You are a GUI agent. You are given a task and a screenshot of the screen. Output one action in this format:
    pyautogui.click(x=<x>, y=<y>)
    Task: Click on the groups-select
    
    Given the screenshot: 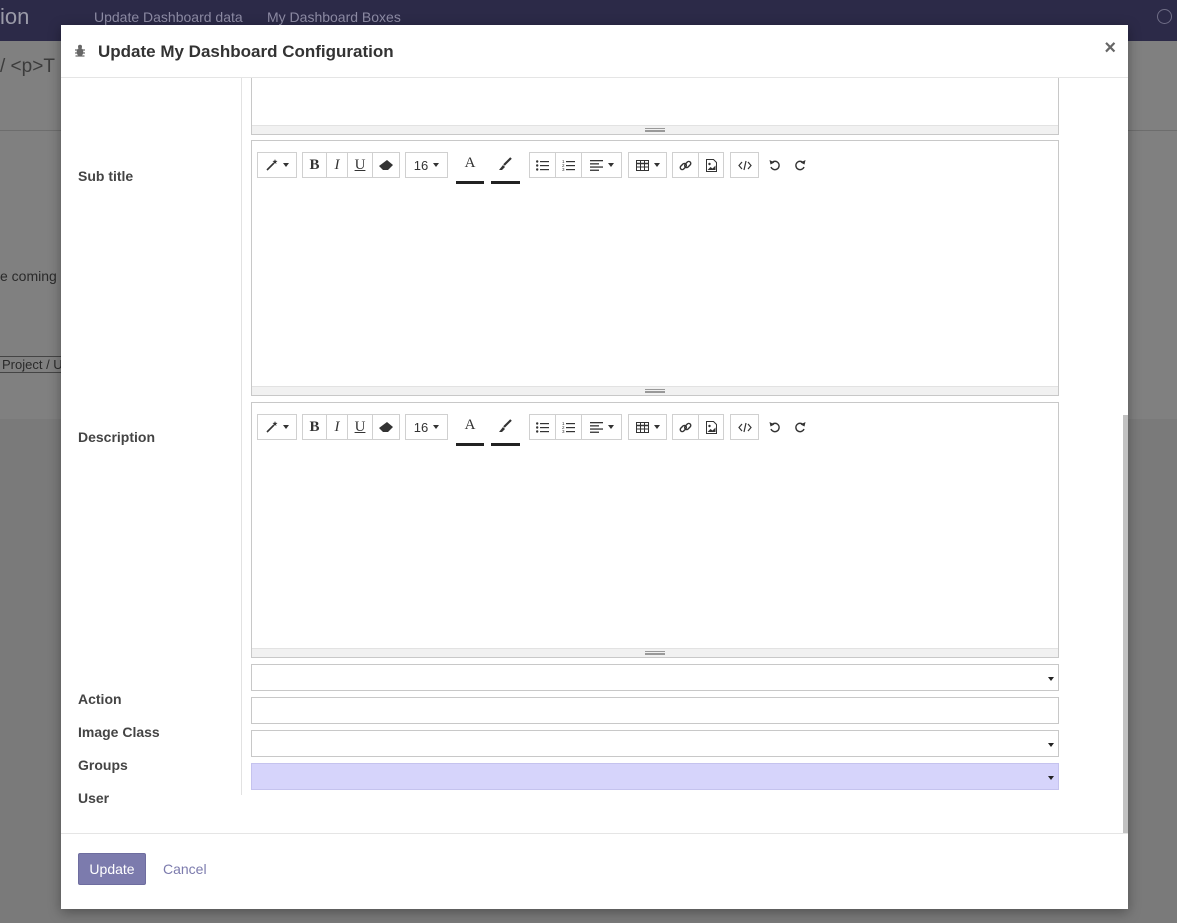 What is the action you would take?
    pyautogui.click(x=655, y=743)
    